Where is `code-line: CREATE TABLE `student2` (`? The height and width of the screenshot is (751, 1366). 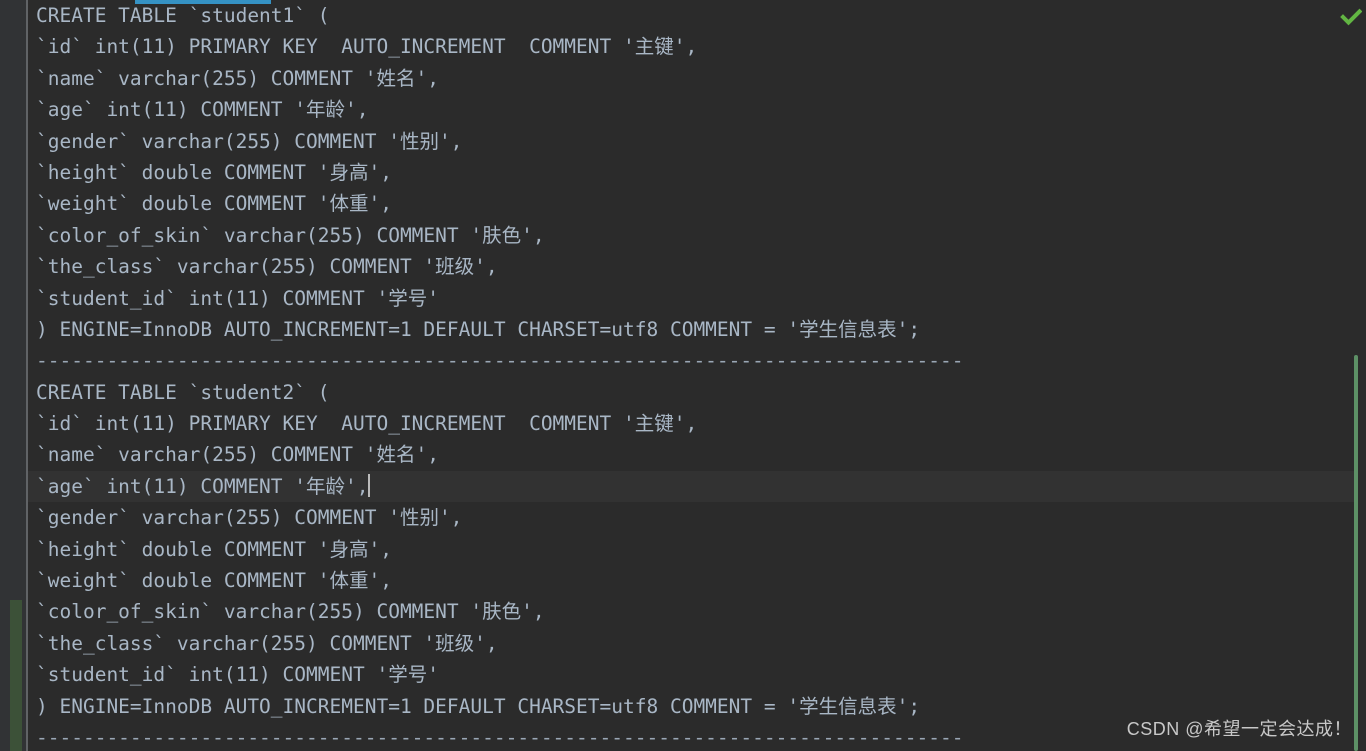 code-line: CREATE TABLE `student2` ( is located at coordinates (697, 392).